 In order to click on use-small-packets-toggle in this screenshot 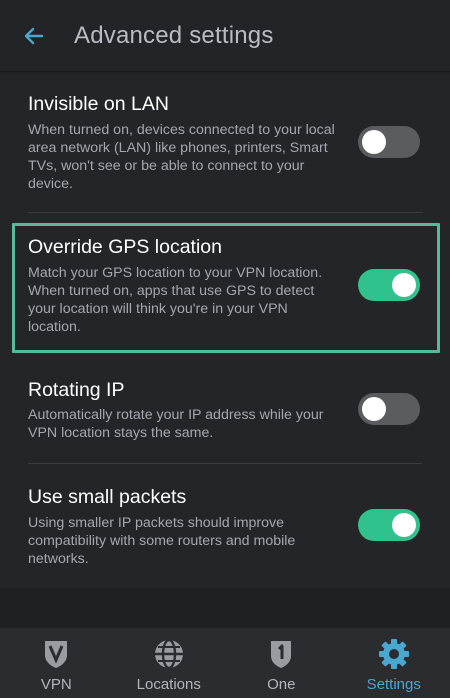, I will do `click(389, 525)`.